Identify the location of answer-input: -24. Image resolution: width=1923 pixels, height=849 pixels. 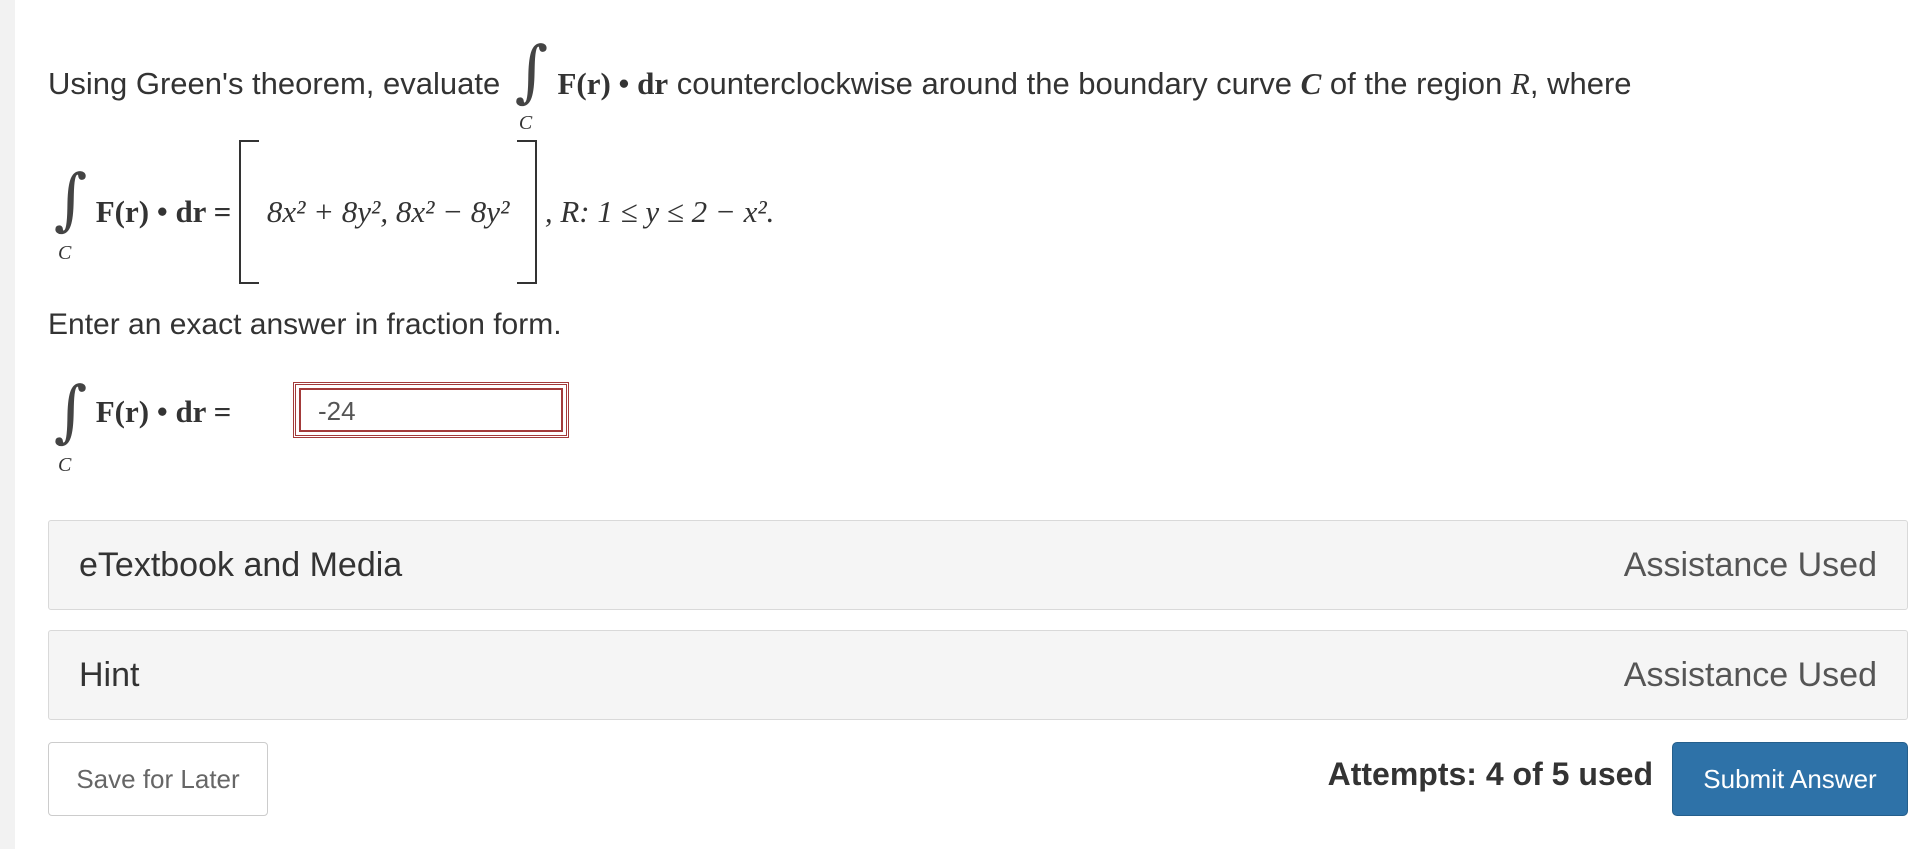
(431, 410).